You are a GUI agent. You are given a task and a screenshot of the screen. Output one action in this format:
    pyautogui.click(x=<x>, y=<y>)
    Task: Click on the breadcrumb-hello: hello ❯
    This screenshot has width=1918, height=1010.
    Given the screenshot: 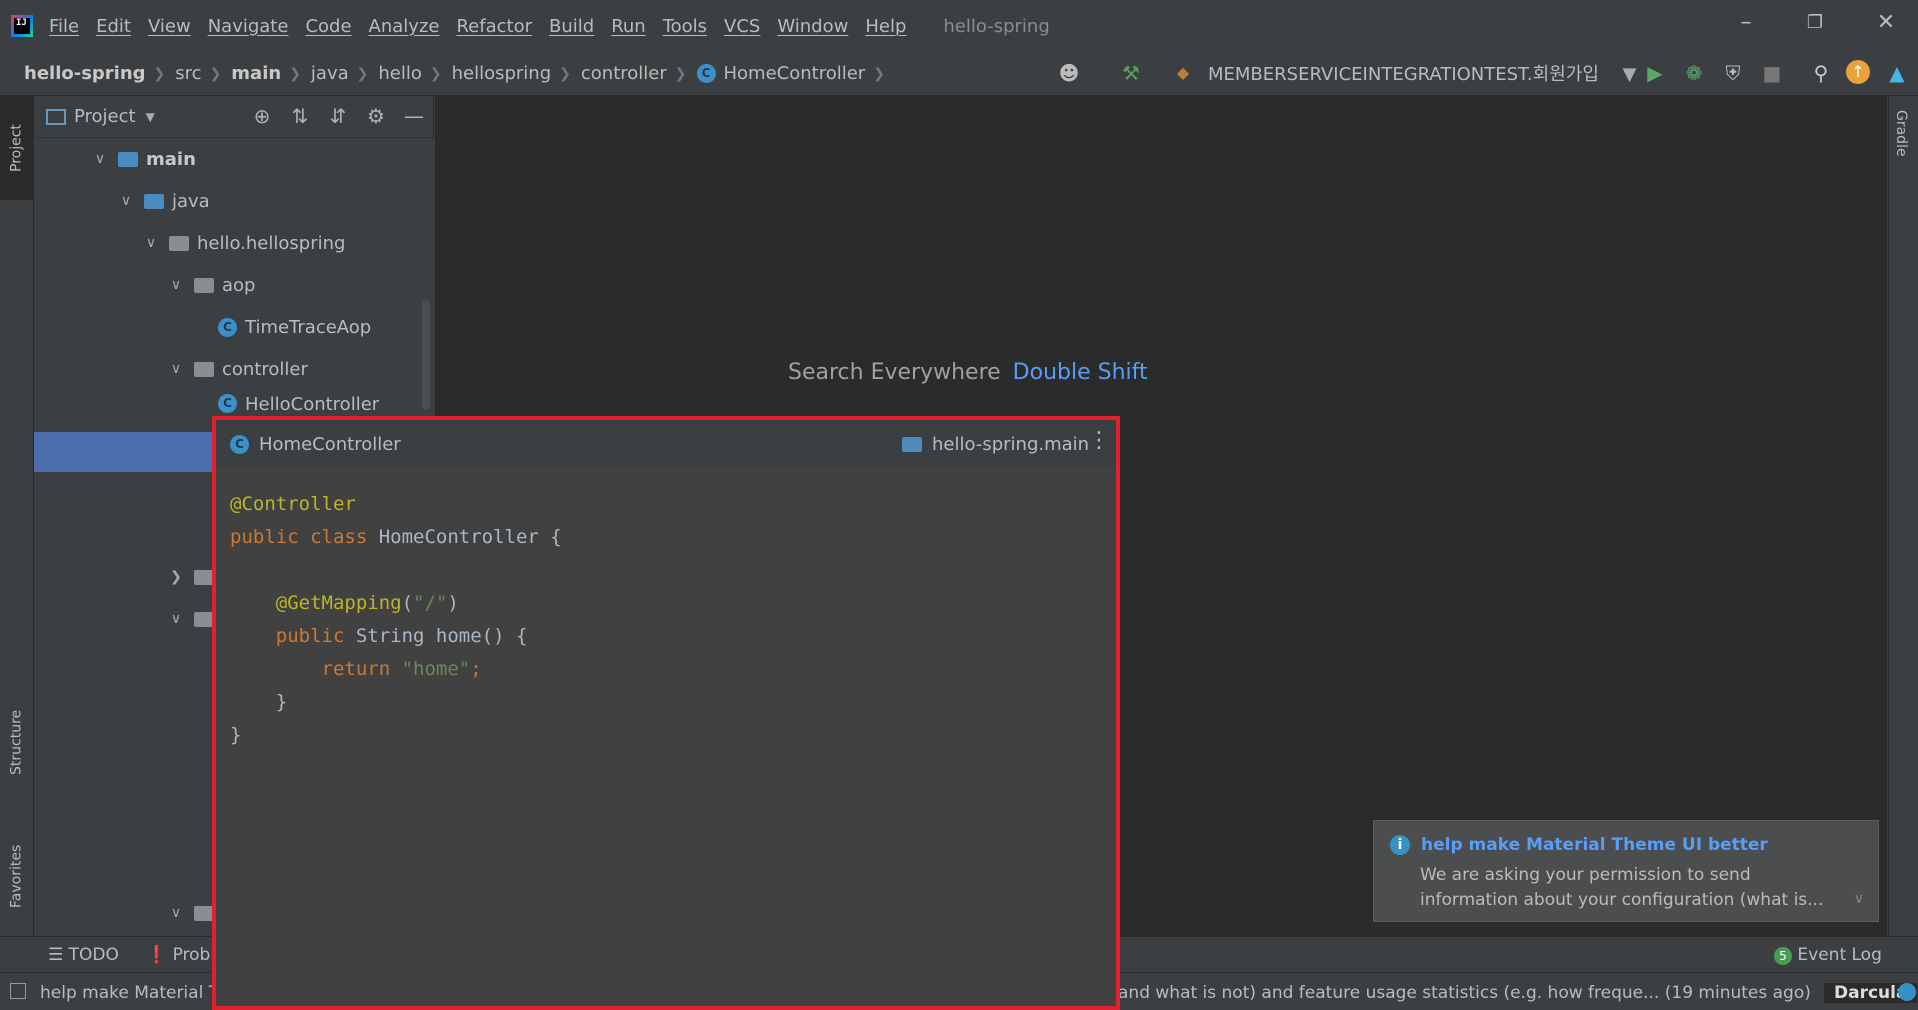 What is the action you would take?
    pyautogui.click(x=414, y=73)
    